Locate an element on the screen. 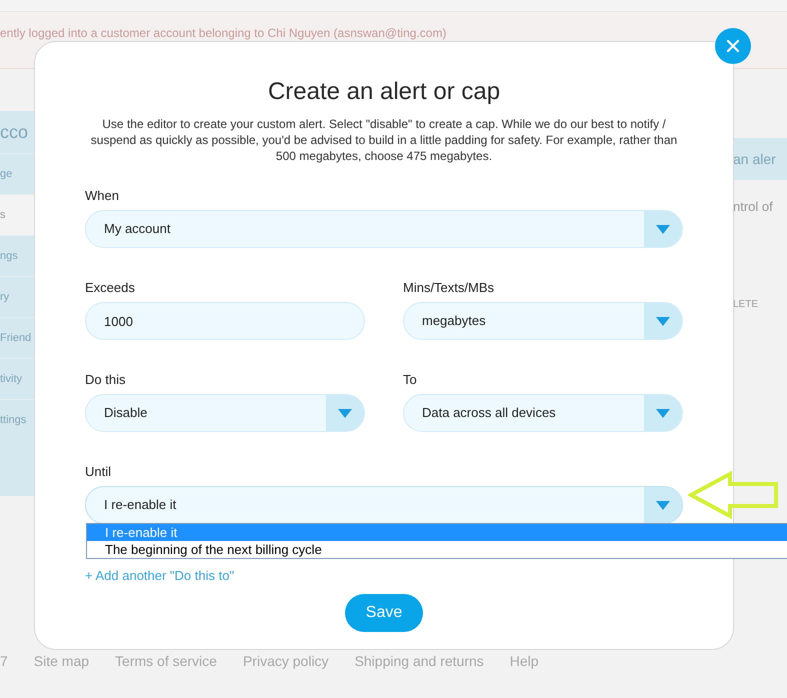  footer-link: Site map is located at coordinates (62, 661).